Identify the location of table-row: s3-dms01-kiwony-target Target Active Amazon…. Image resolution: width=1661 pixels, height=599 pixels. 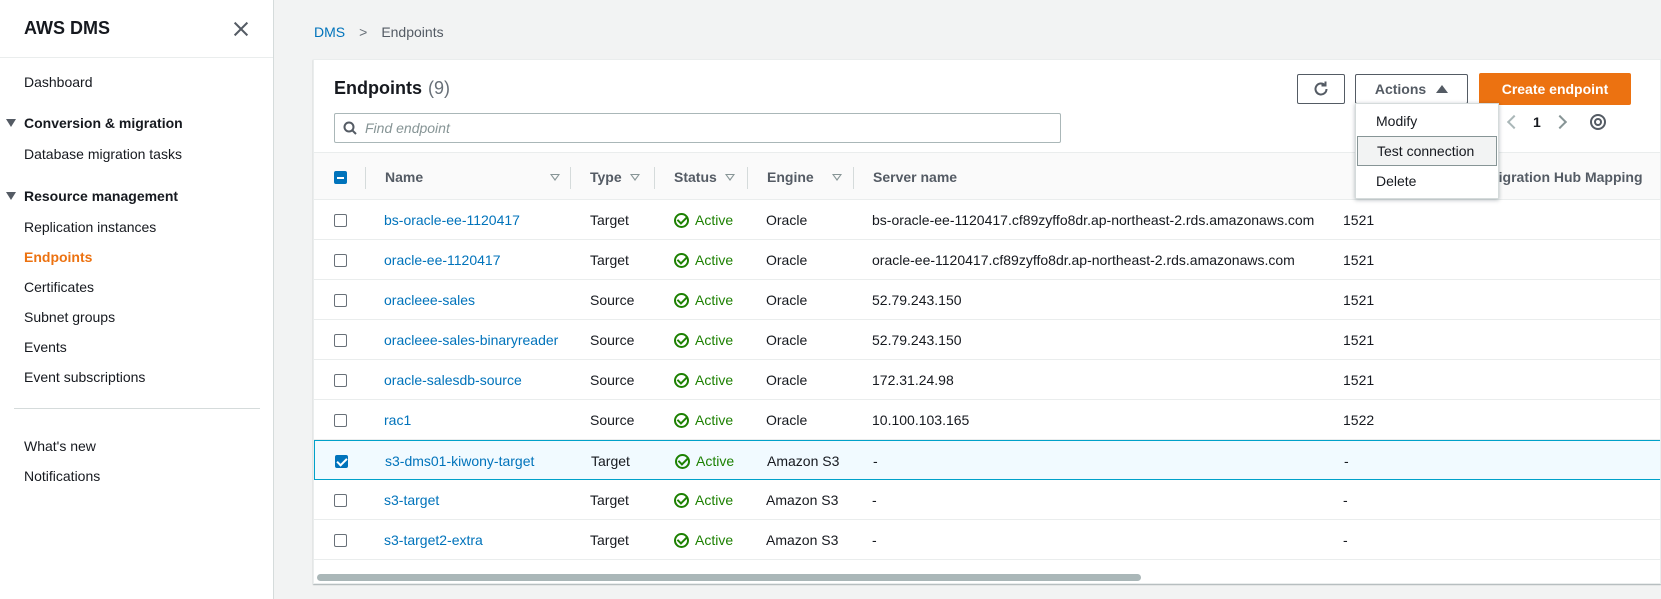
(987, 460).